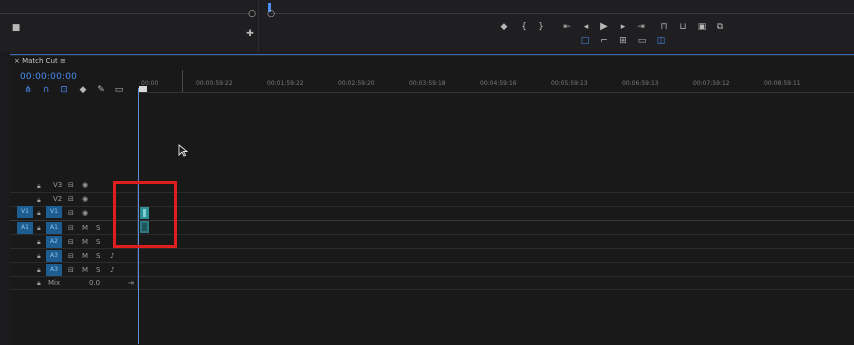 The image size is (854, 345). Describe the element at coordinates (25, 228) in the screenshot. I see `source-patch-a1: A1` at that location.